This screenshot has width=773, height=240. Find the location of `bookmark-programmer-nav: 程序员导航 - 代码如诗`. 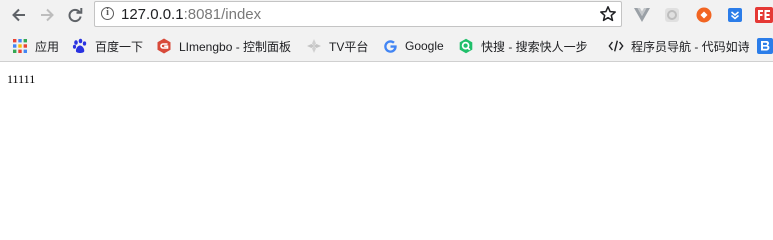

bookmark-programmer-nav: 程序员导航 - 代码如诗 is located at coordinates (678, 46).